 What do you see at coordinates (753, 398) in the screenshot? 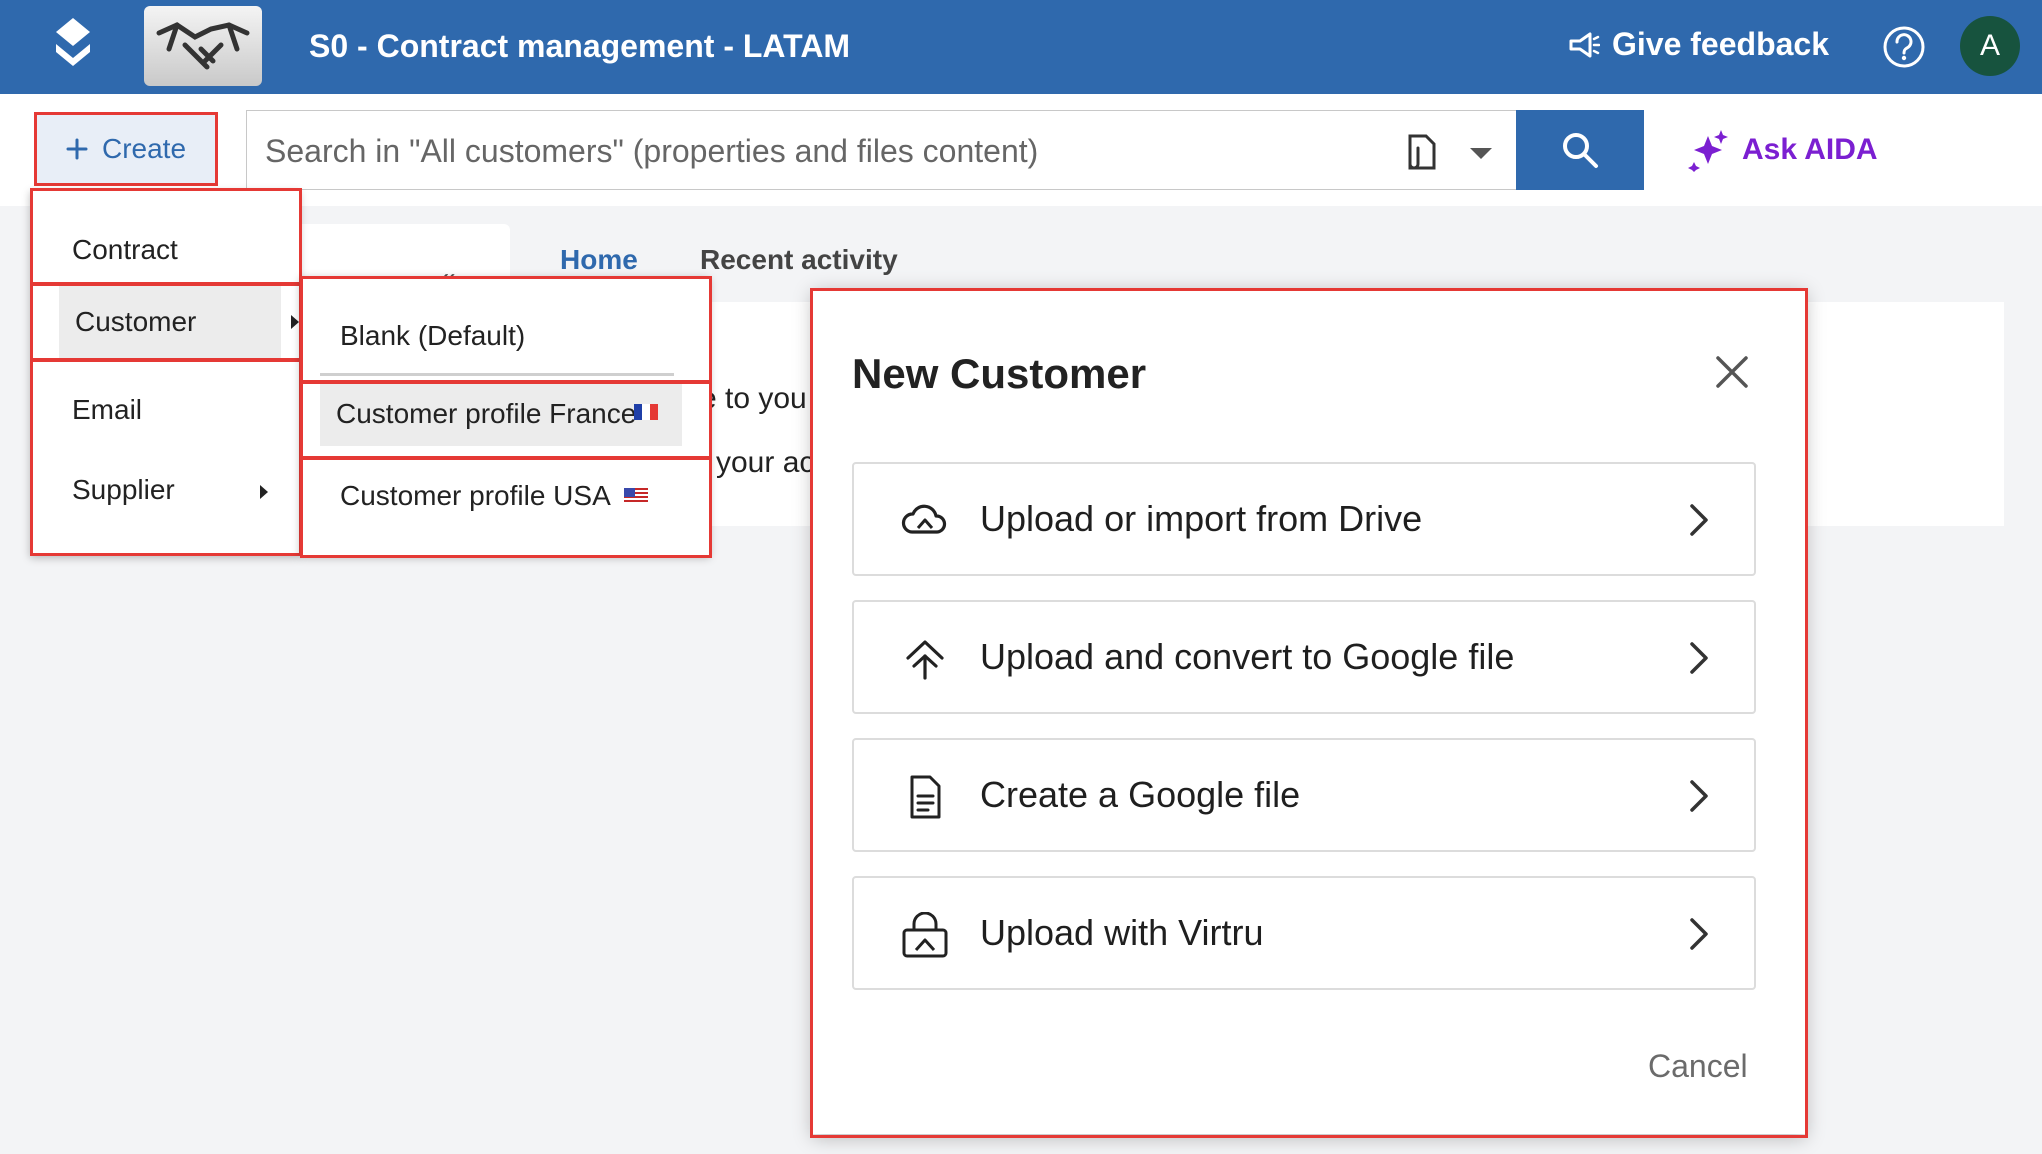
I see `welcome-text-line-1: e to you` at bounding box center [753, 398].